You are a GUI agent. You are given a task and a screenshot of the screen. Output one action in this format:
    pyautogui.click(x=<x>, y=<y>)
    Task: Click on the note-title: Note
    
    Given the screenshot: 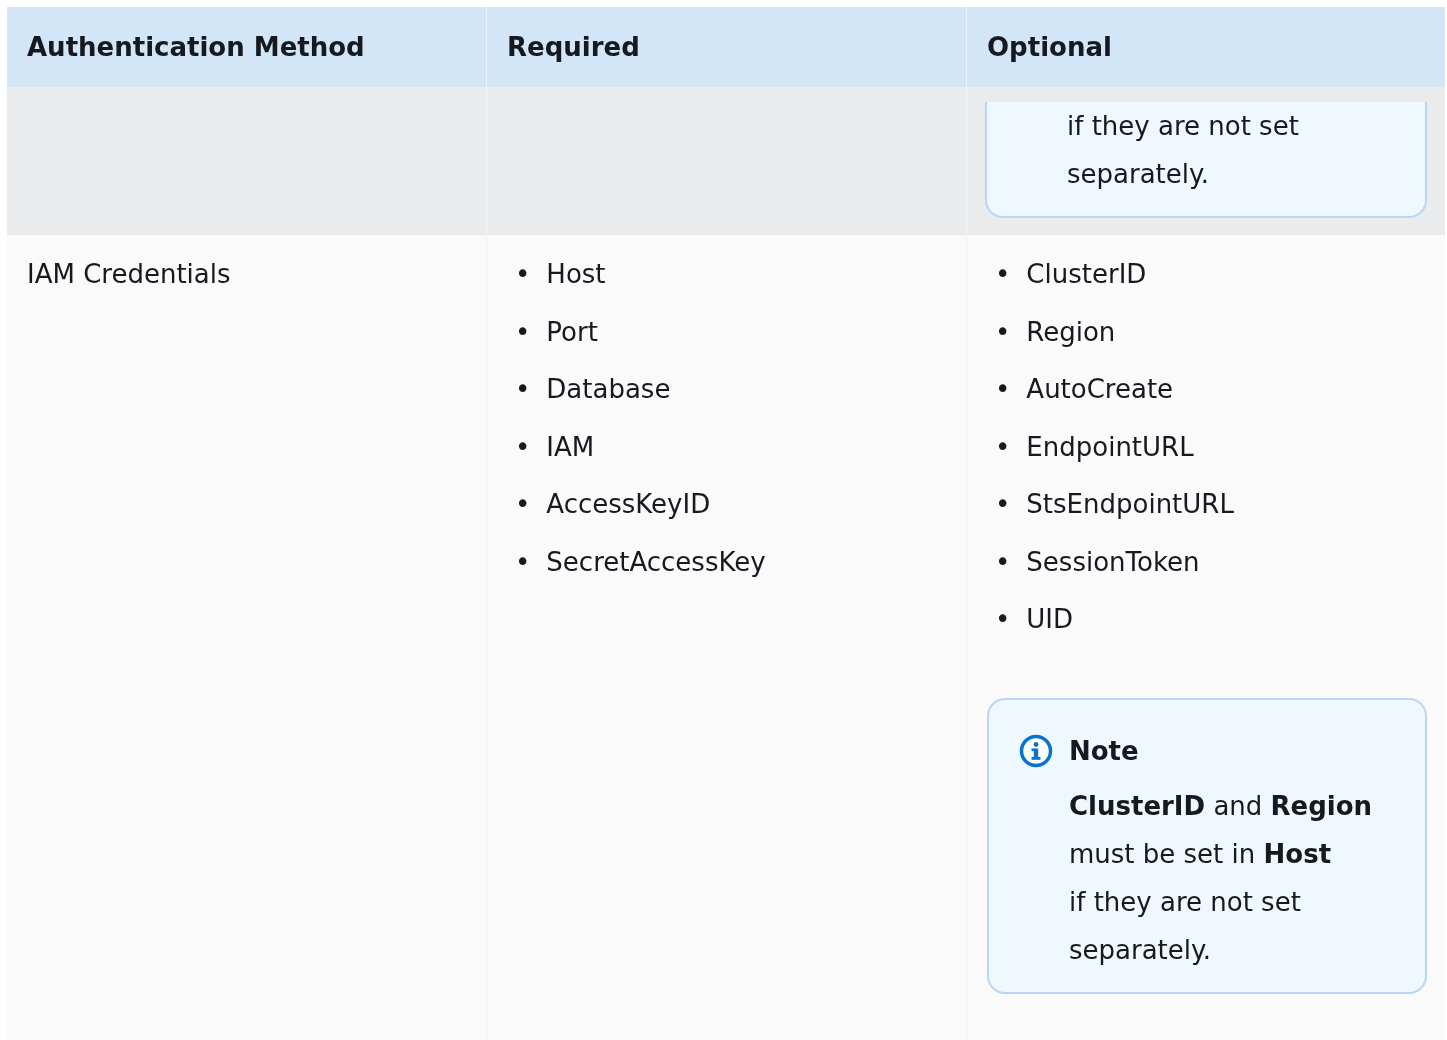 What is the action you would take?
    pyautogui.click(x=1104, y=750)
    